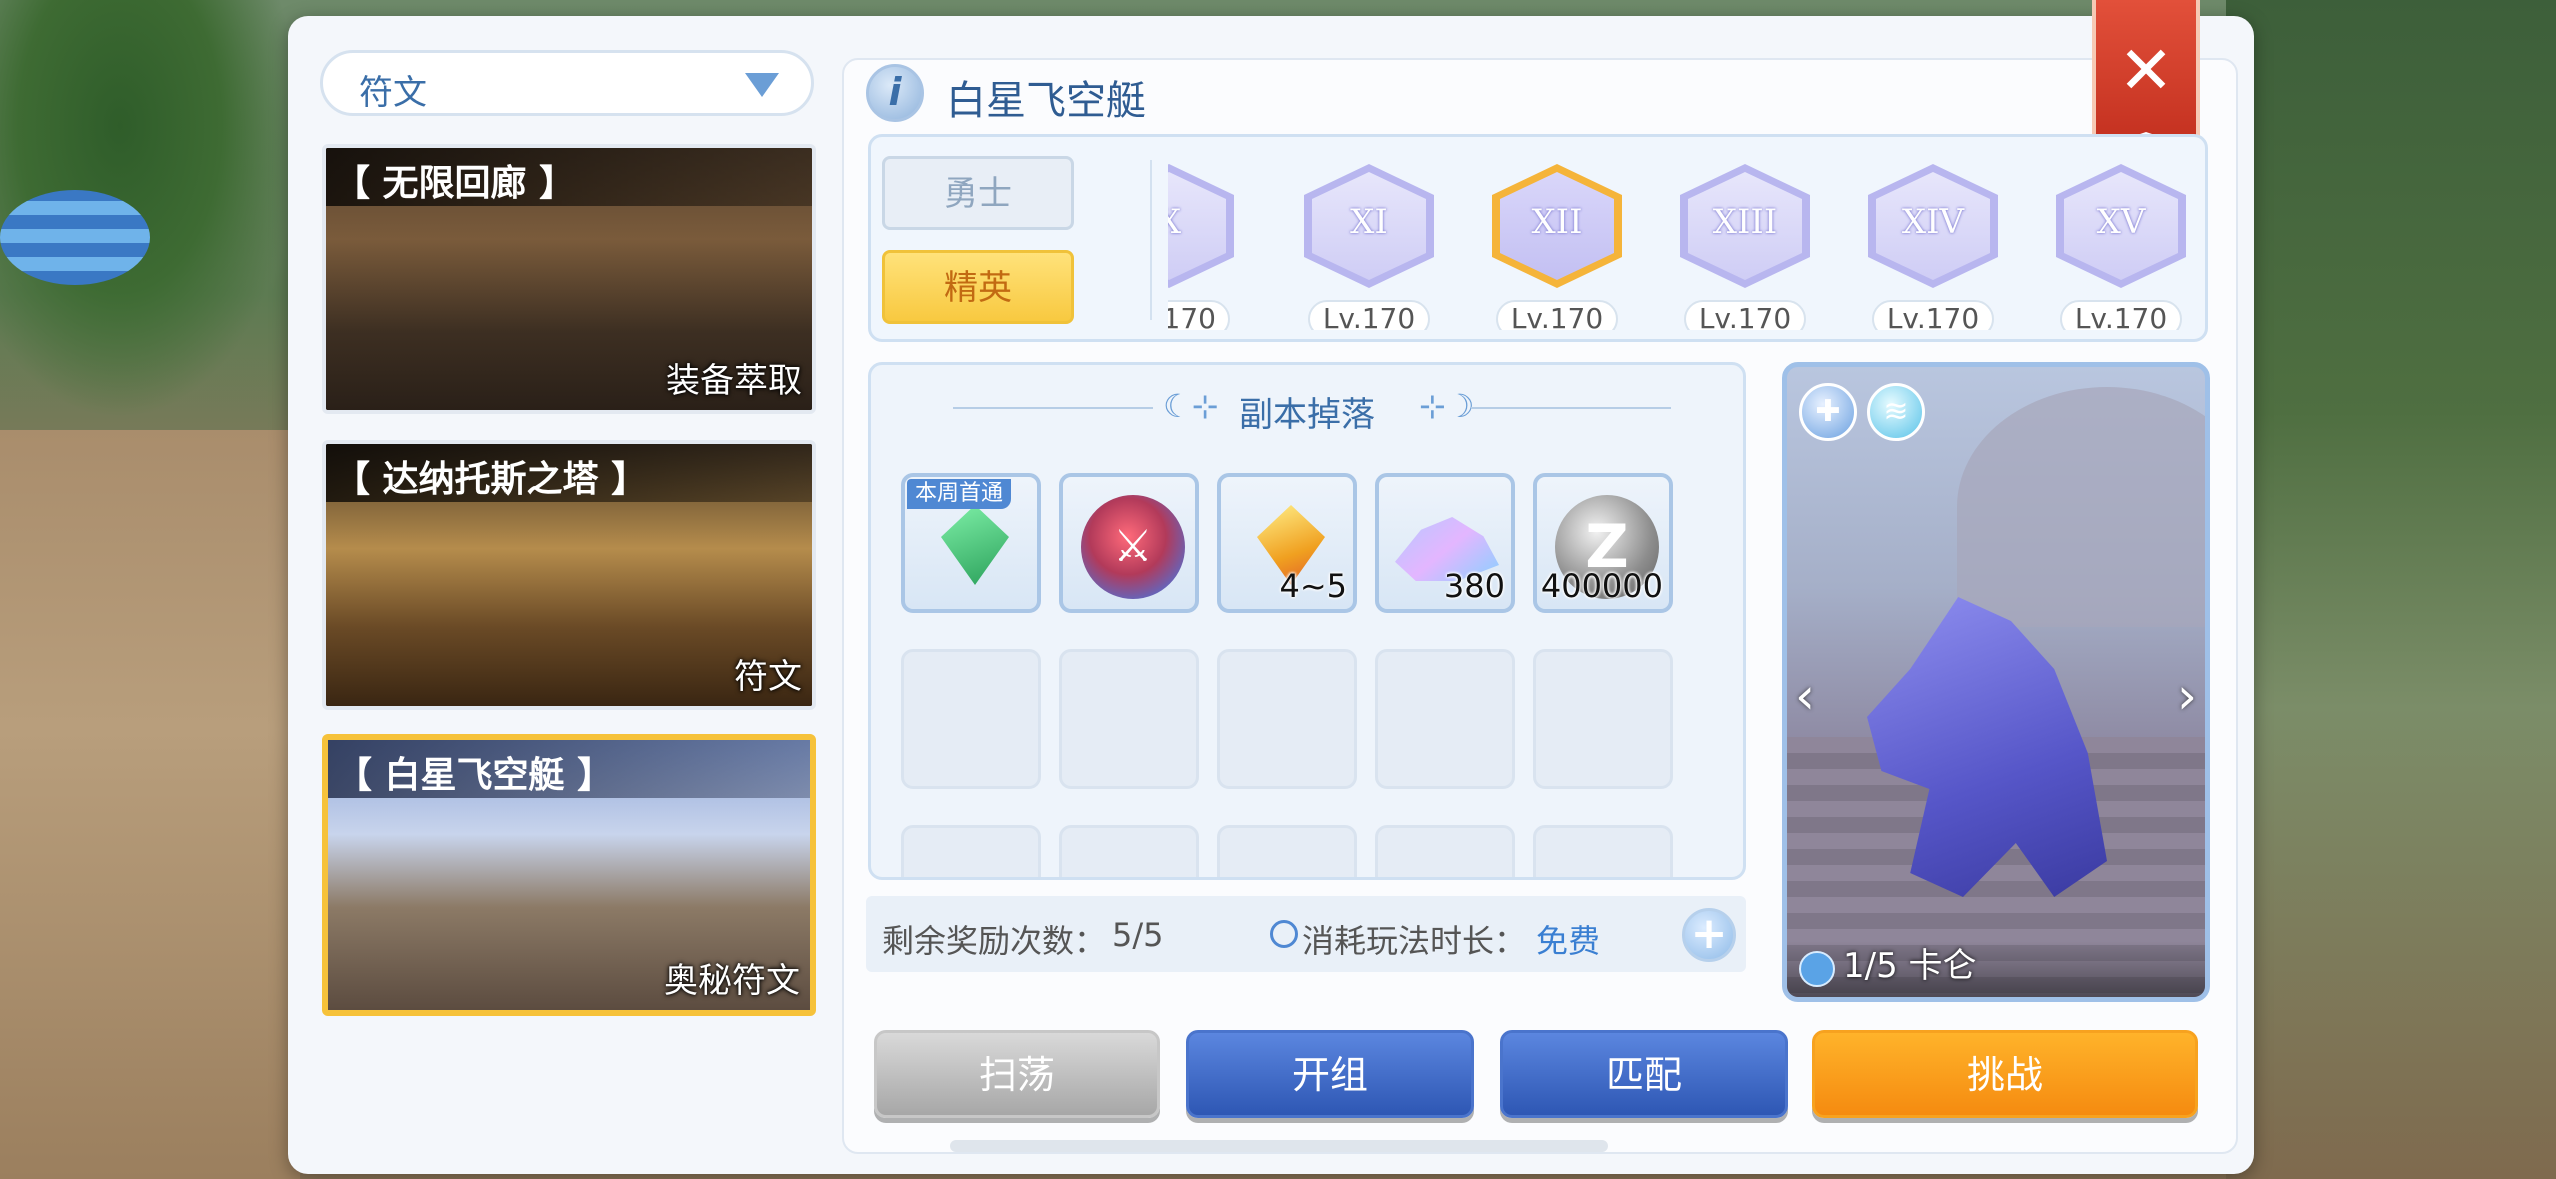 The image size is (2556, 1179). I want to click on first-clear-badge: 本周首通, so click(959, 494).